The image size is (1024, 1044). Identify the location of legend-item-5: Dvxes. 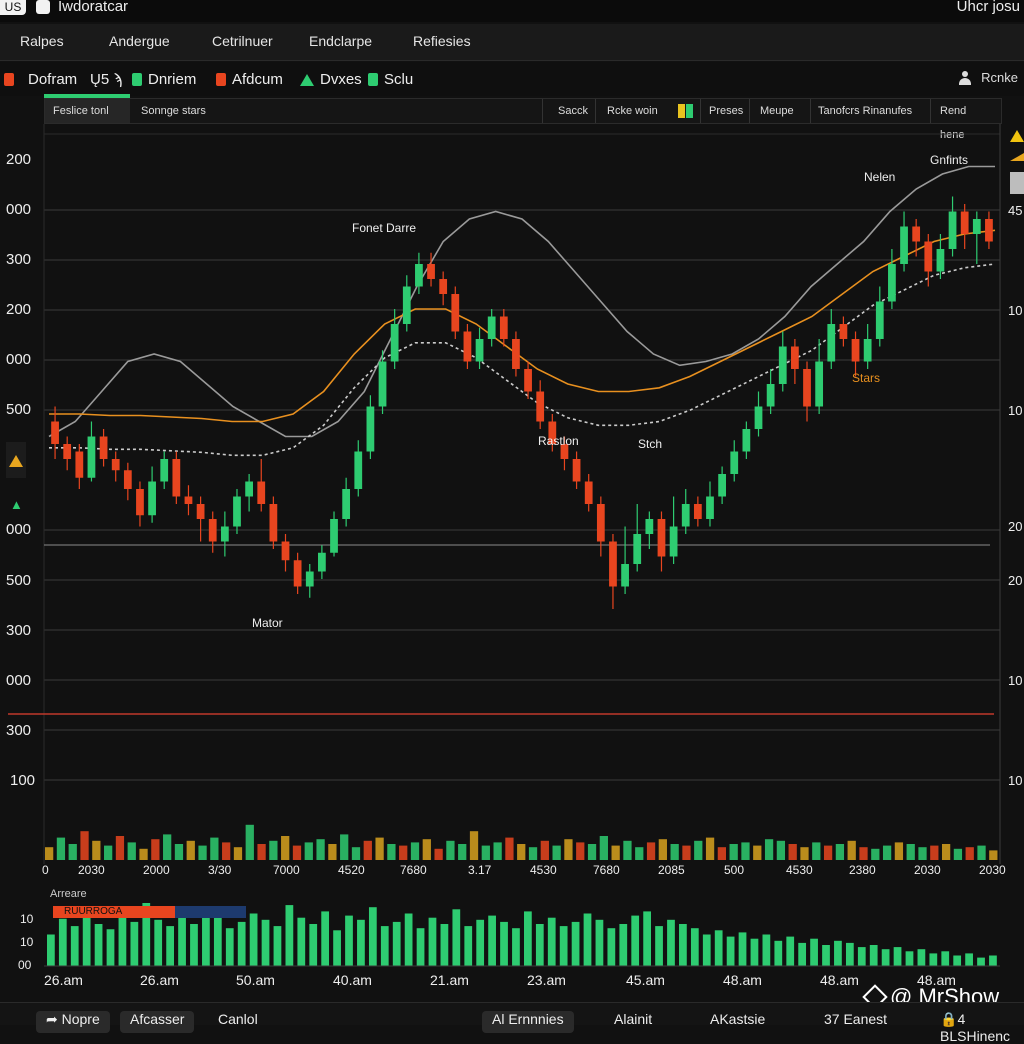
(331, 79).